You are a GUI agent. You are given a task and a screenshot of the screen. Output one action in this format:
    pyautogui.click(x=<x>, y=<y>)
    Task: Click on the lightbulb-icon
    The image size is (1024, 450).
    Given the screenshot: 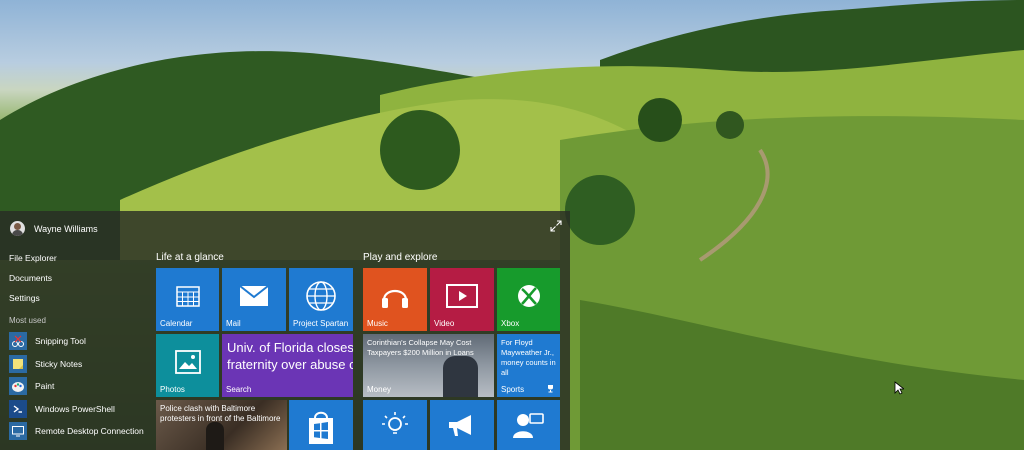 What is the action you would take?
    pyautogui.click(x=395, y=423)
    